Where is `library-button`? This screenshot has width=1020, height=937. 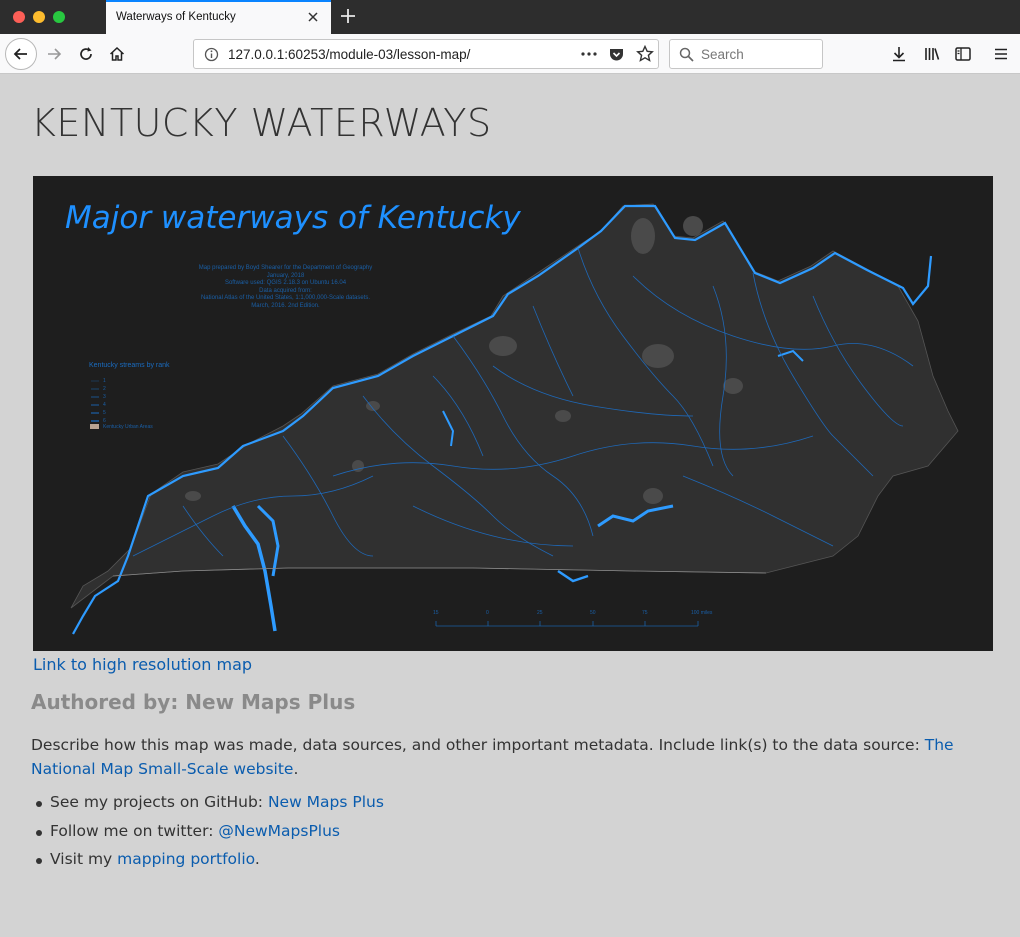 library-button is located at coordinates (932, 54).